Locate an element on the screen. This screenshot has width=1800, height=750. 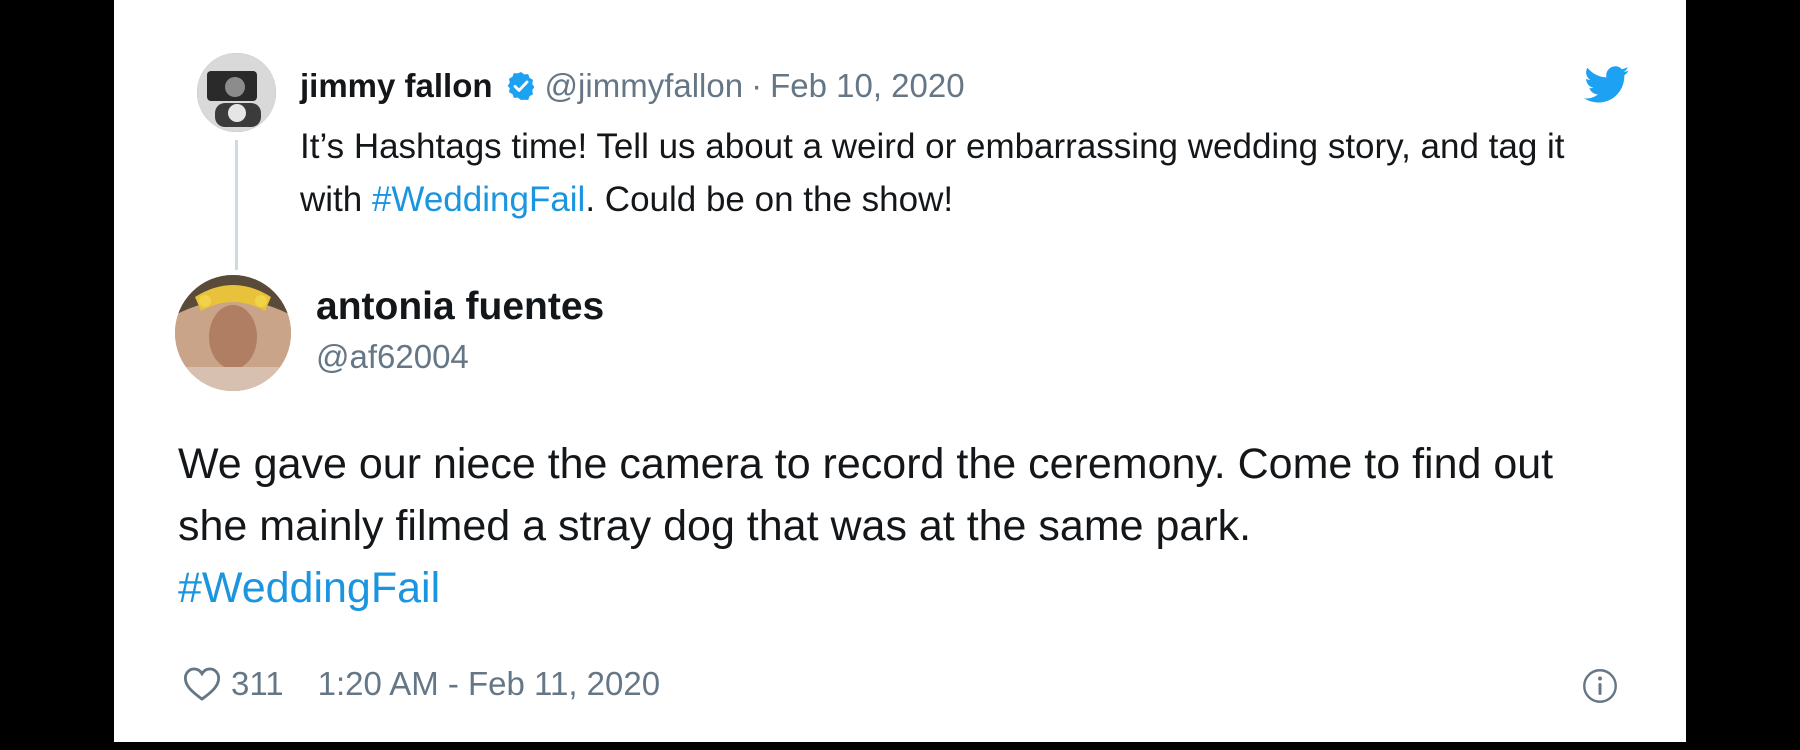
quoted-hashtag-link: #WeddingFail is located at coordinates (478, 199).